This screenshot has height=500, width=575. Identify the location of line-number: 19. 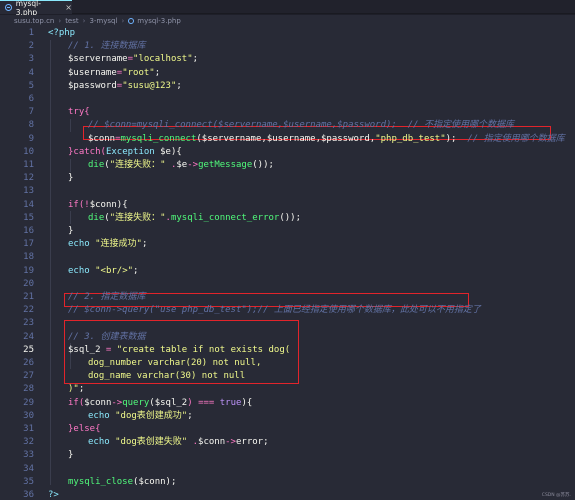
(28, 270).